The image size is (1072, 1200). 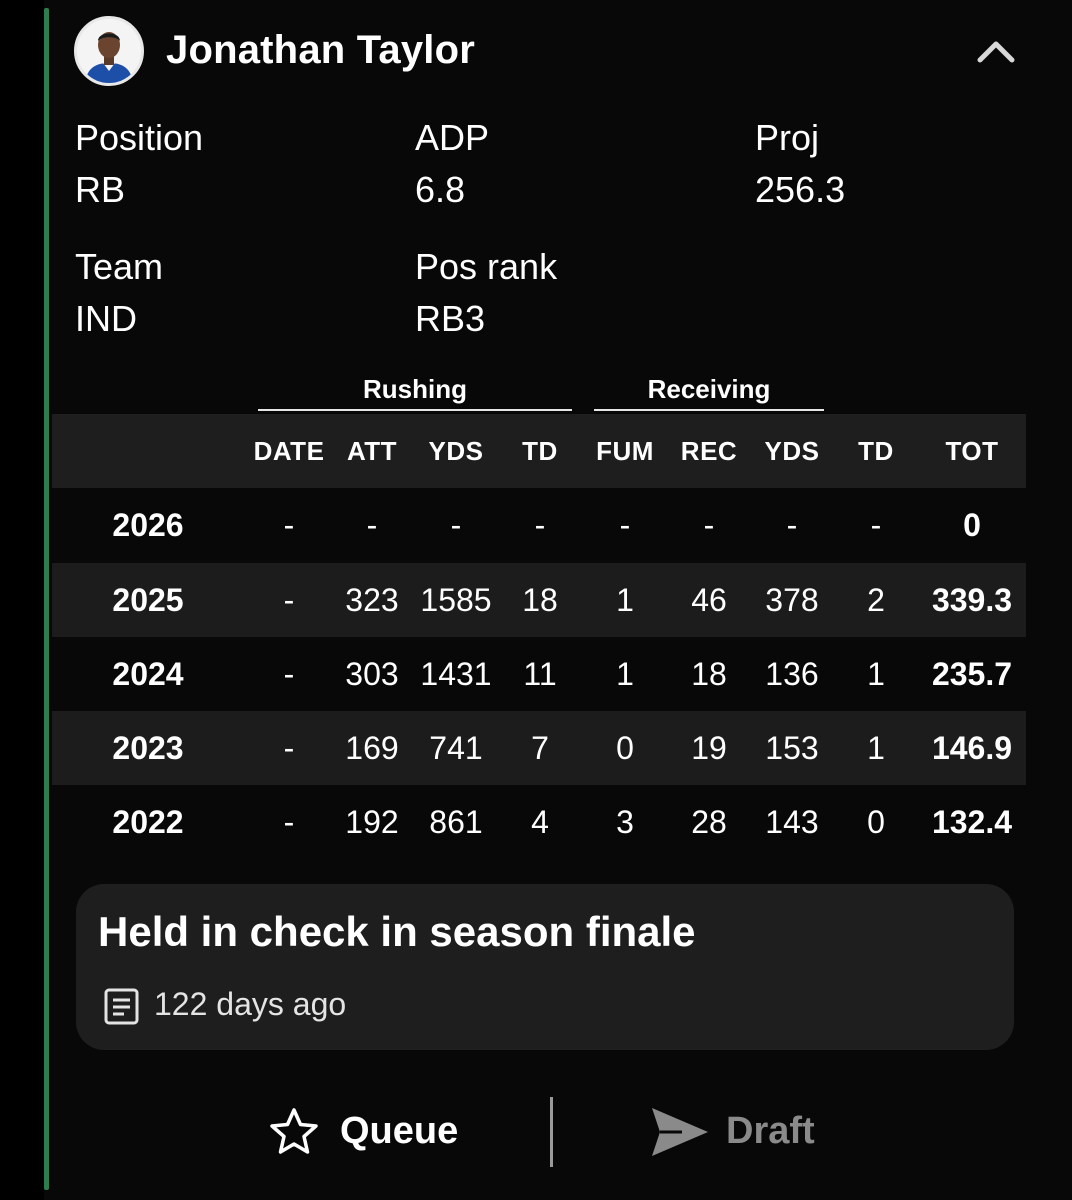 What do you see at coordinates (452, 137) in the screenshot?
I see `adp-label: ADP` at bounding box center [452, 137].